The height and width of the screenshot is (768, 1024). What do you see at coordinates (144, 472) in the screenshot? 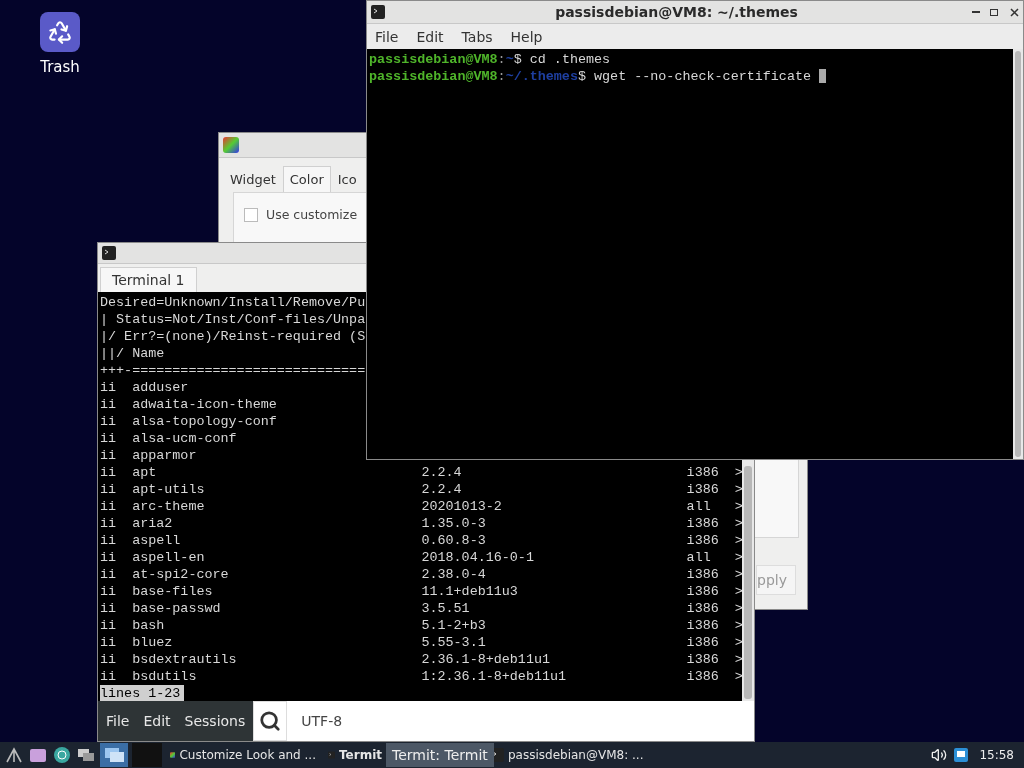
I see `table-cell: apt` at bounding box center [144, 472].